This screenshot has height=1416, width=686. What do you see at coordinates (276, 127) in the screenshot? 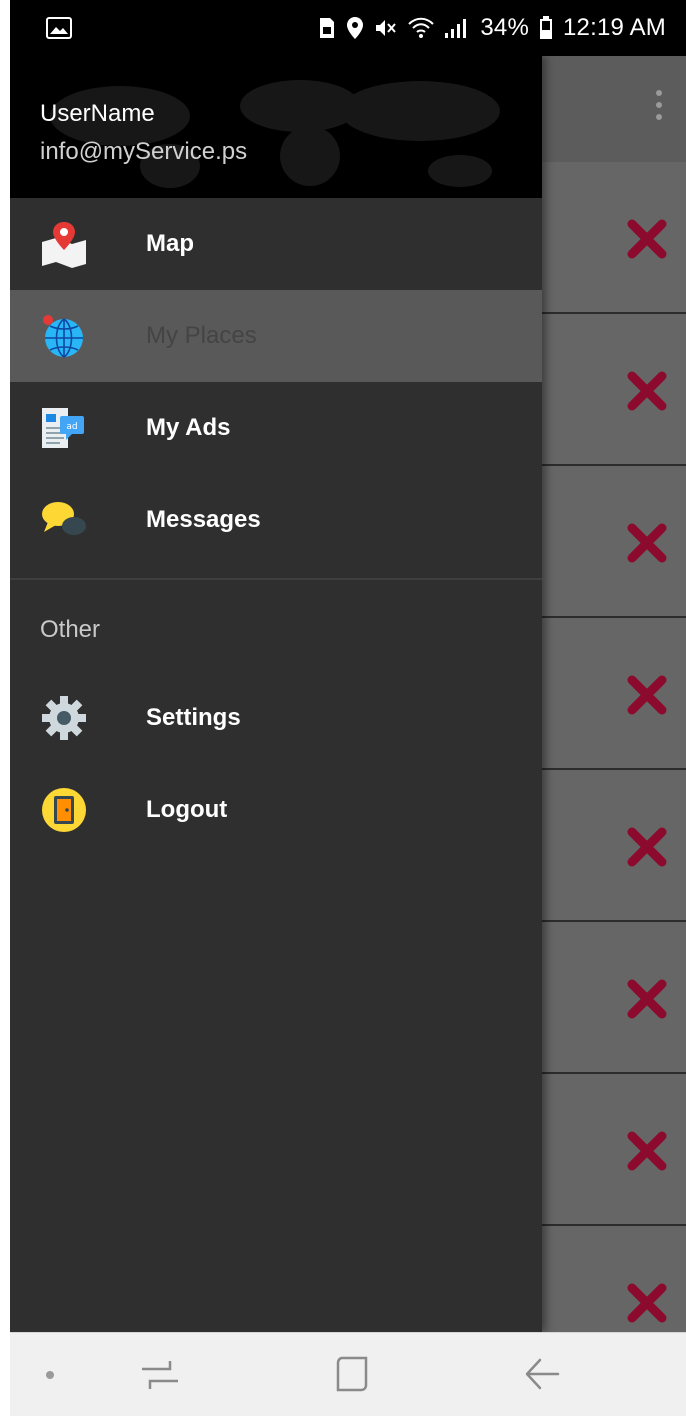
I see `drawer-header: UserName info@myService.ps` at bounding box center [276, 127].